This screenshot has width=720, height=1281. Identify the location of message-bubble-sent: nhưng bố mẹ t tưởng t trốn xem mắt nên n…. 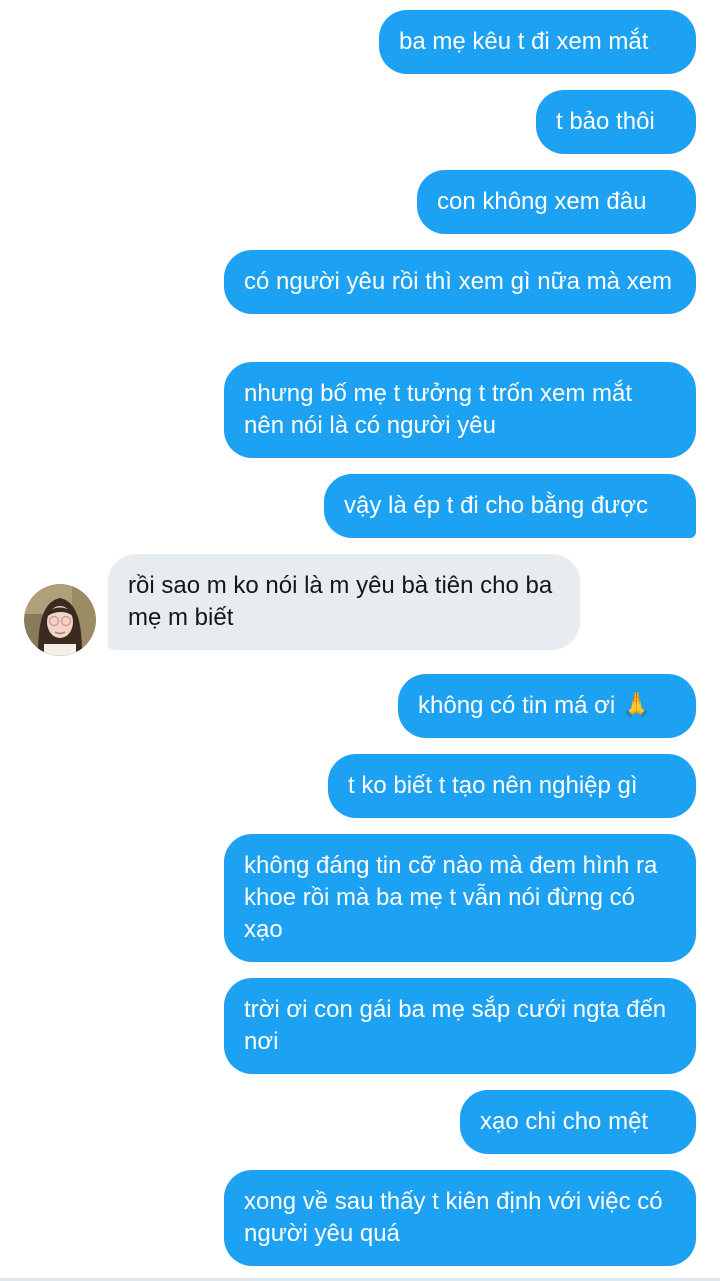
(460, 410).